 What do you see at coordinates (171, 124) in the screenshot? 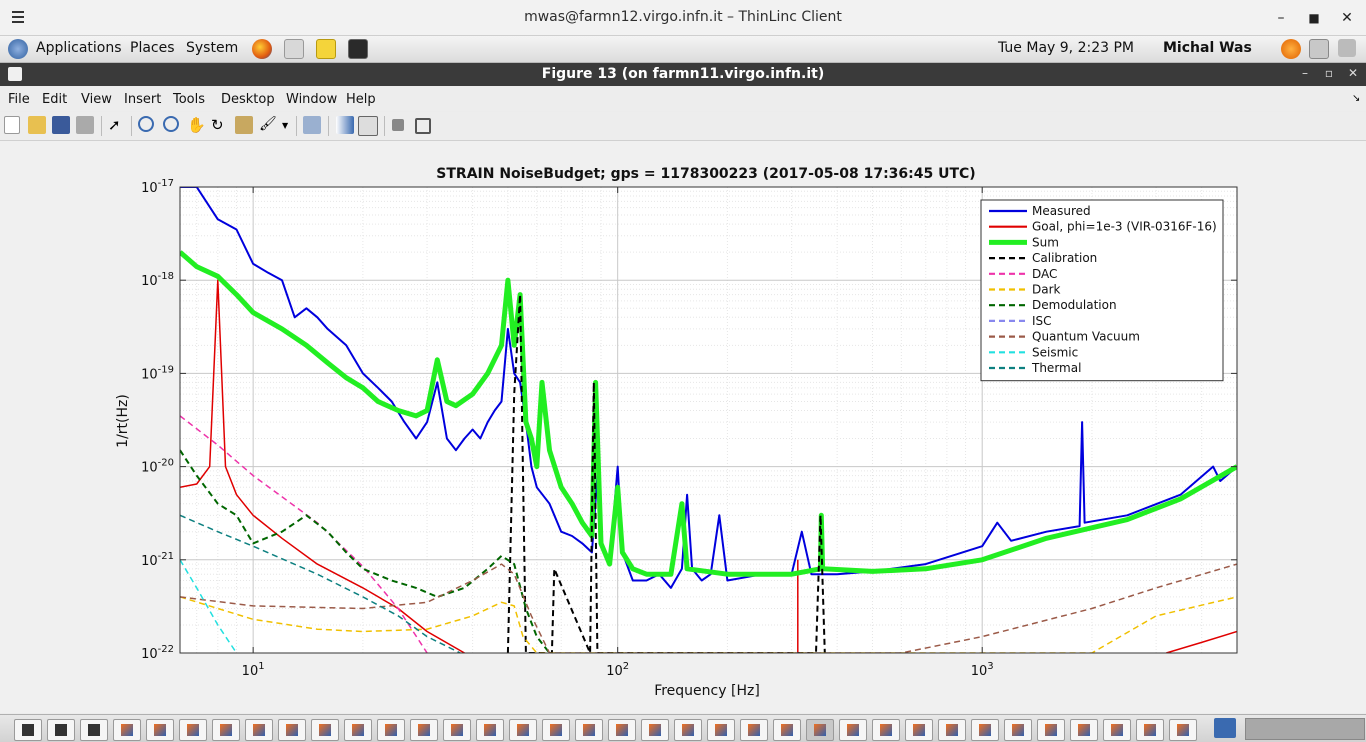
I see `zoom-out-icon` at bounding box center [171, 124].